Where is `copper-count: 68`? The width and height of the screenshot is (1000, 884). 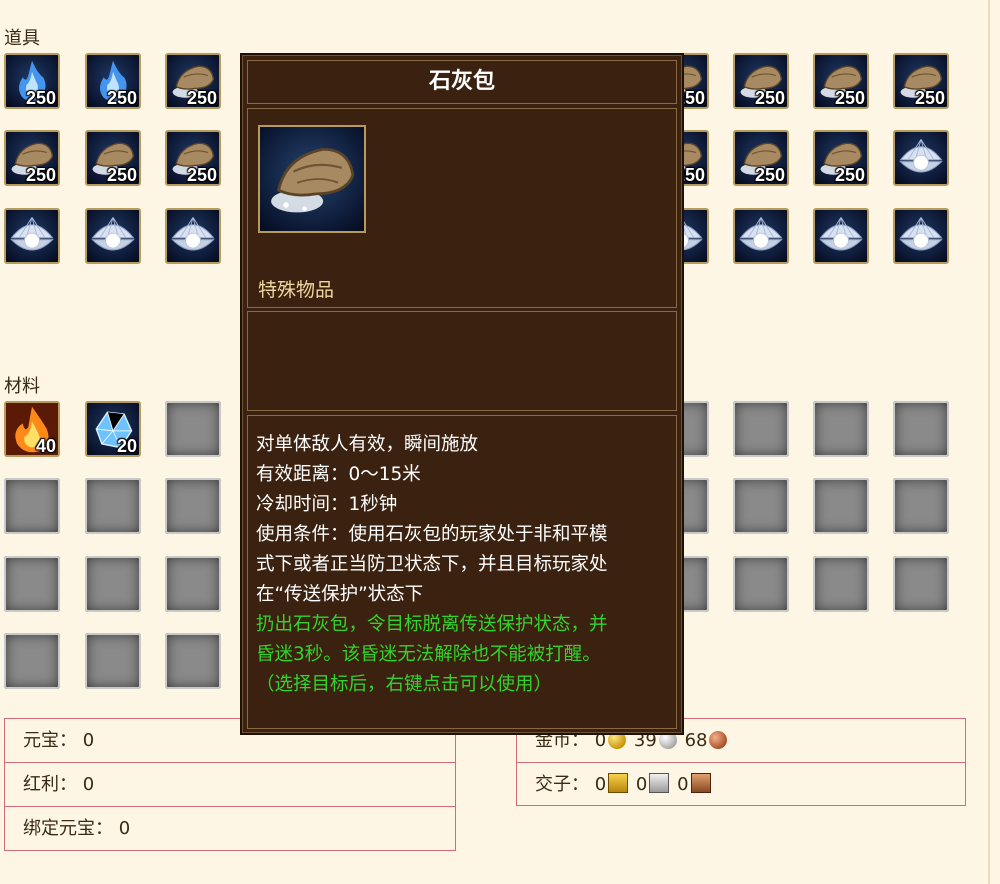 copper-count: 68 is located at coordinates (696, 740).